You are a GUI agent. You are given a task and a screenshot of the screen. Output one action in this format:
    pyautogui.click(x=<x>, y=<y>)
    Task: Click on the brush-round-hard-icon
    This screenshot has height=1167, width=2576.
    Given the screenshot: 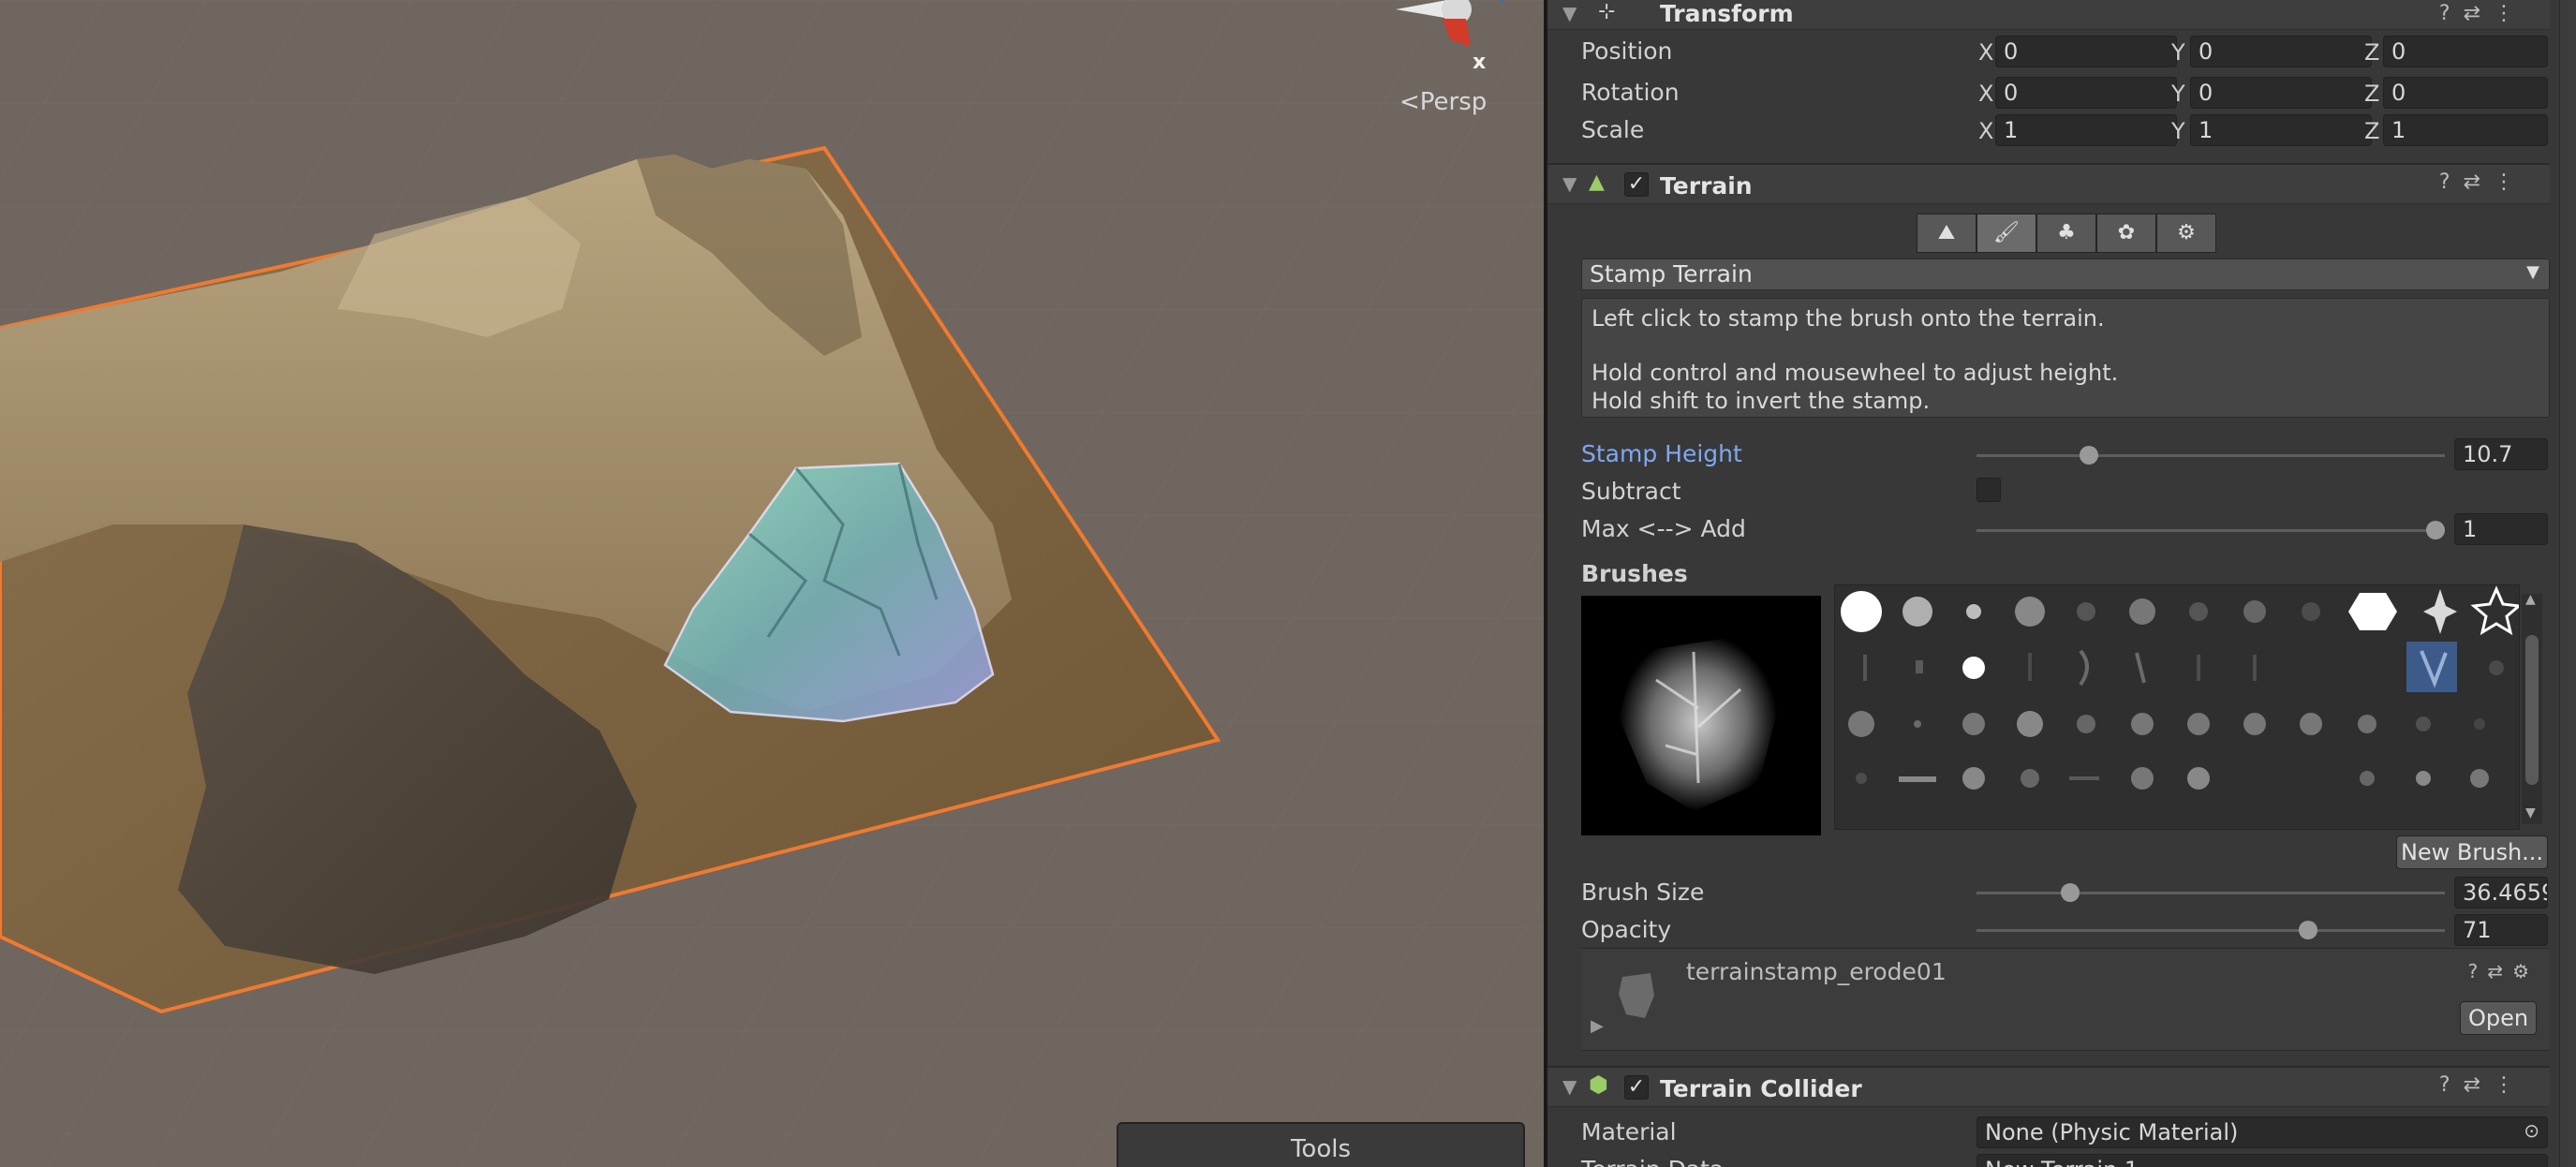 What is the action you would take?
    pyautogui.click(x=1861, y=611)
    